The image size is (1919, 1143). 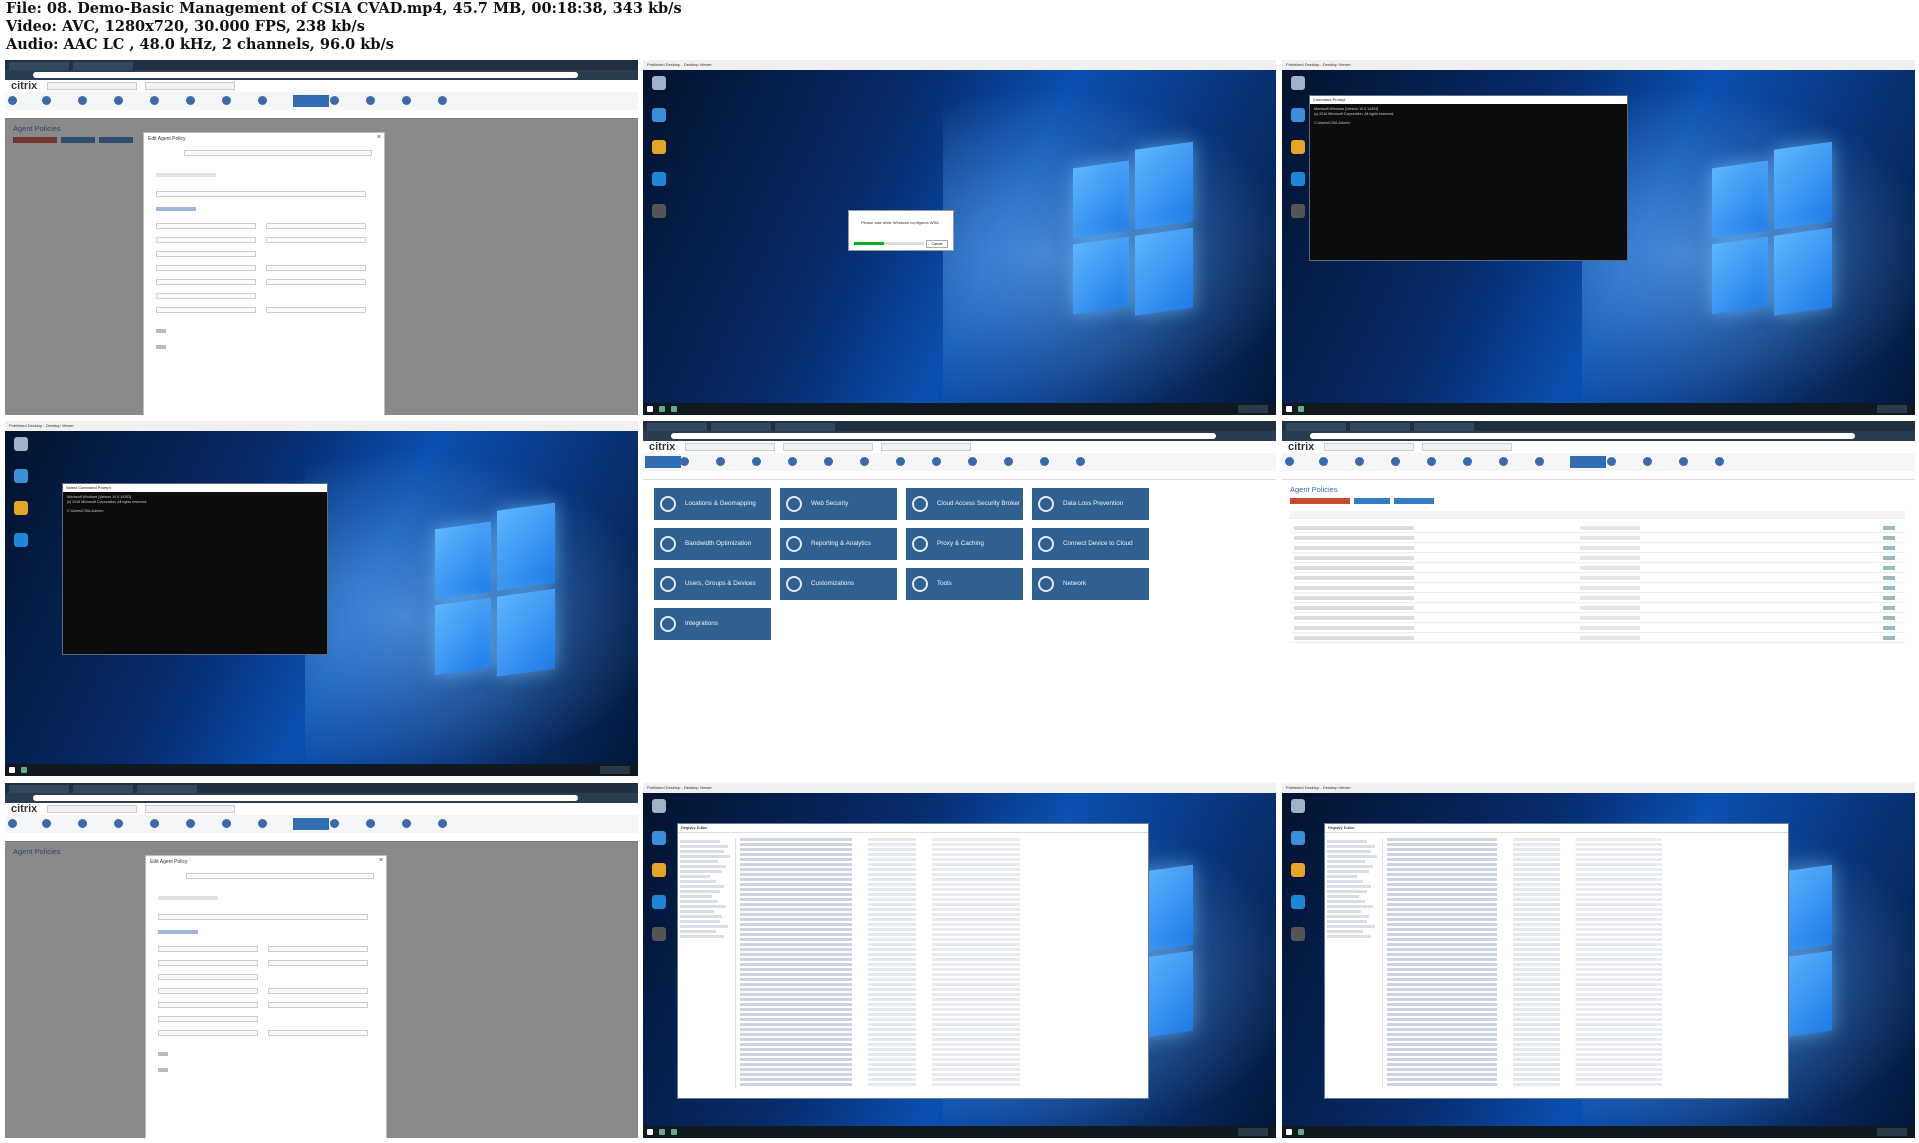 I want to click on tile-network: Network, so click(x=1090, y=584).